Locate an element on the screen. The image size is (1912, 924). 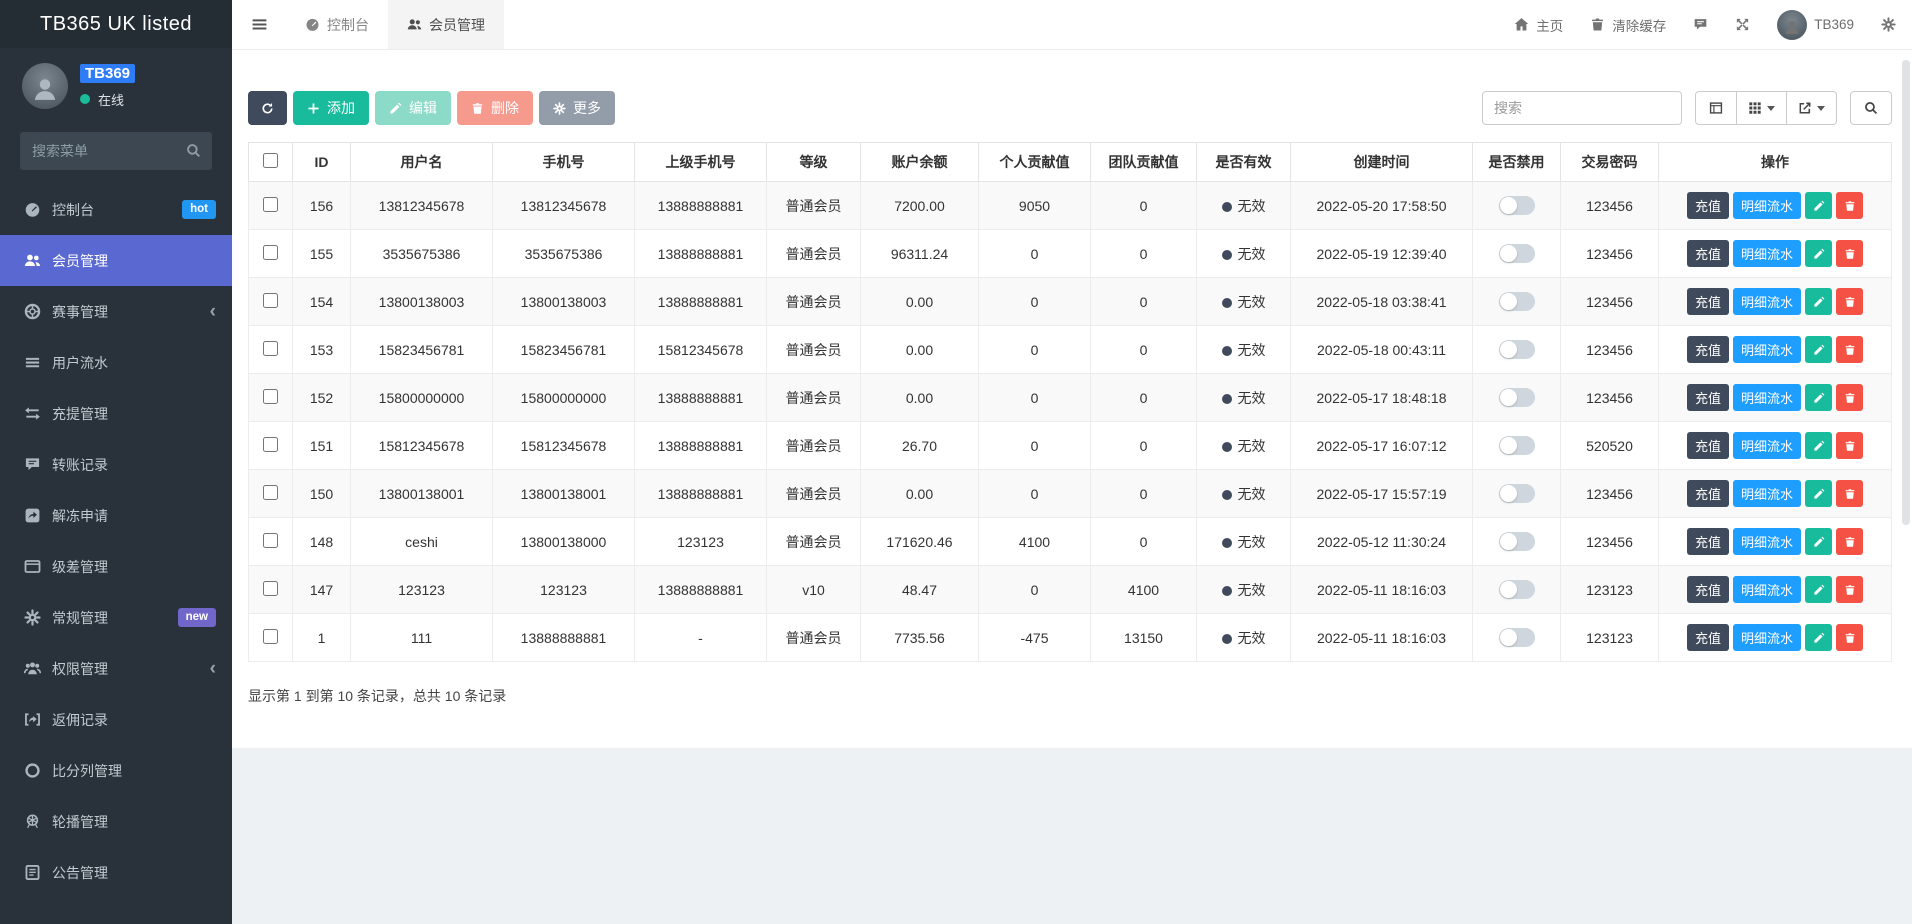
sidebar-item-permissions: 权限管理 ‹ is located at coordinates (116, 668).